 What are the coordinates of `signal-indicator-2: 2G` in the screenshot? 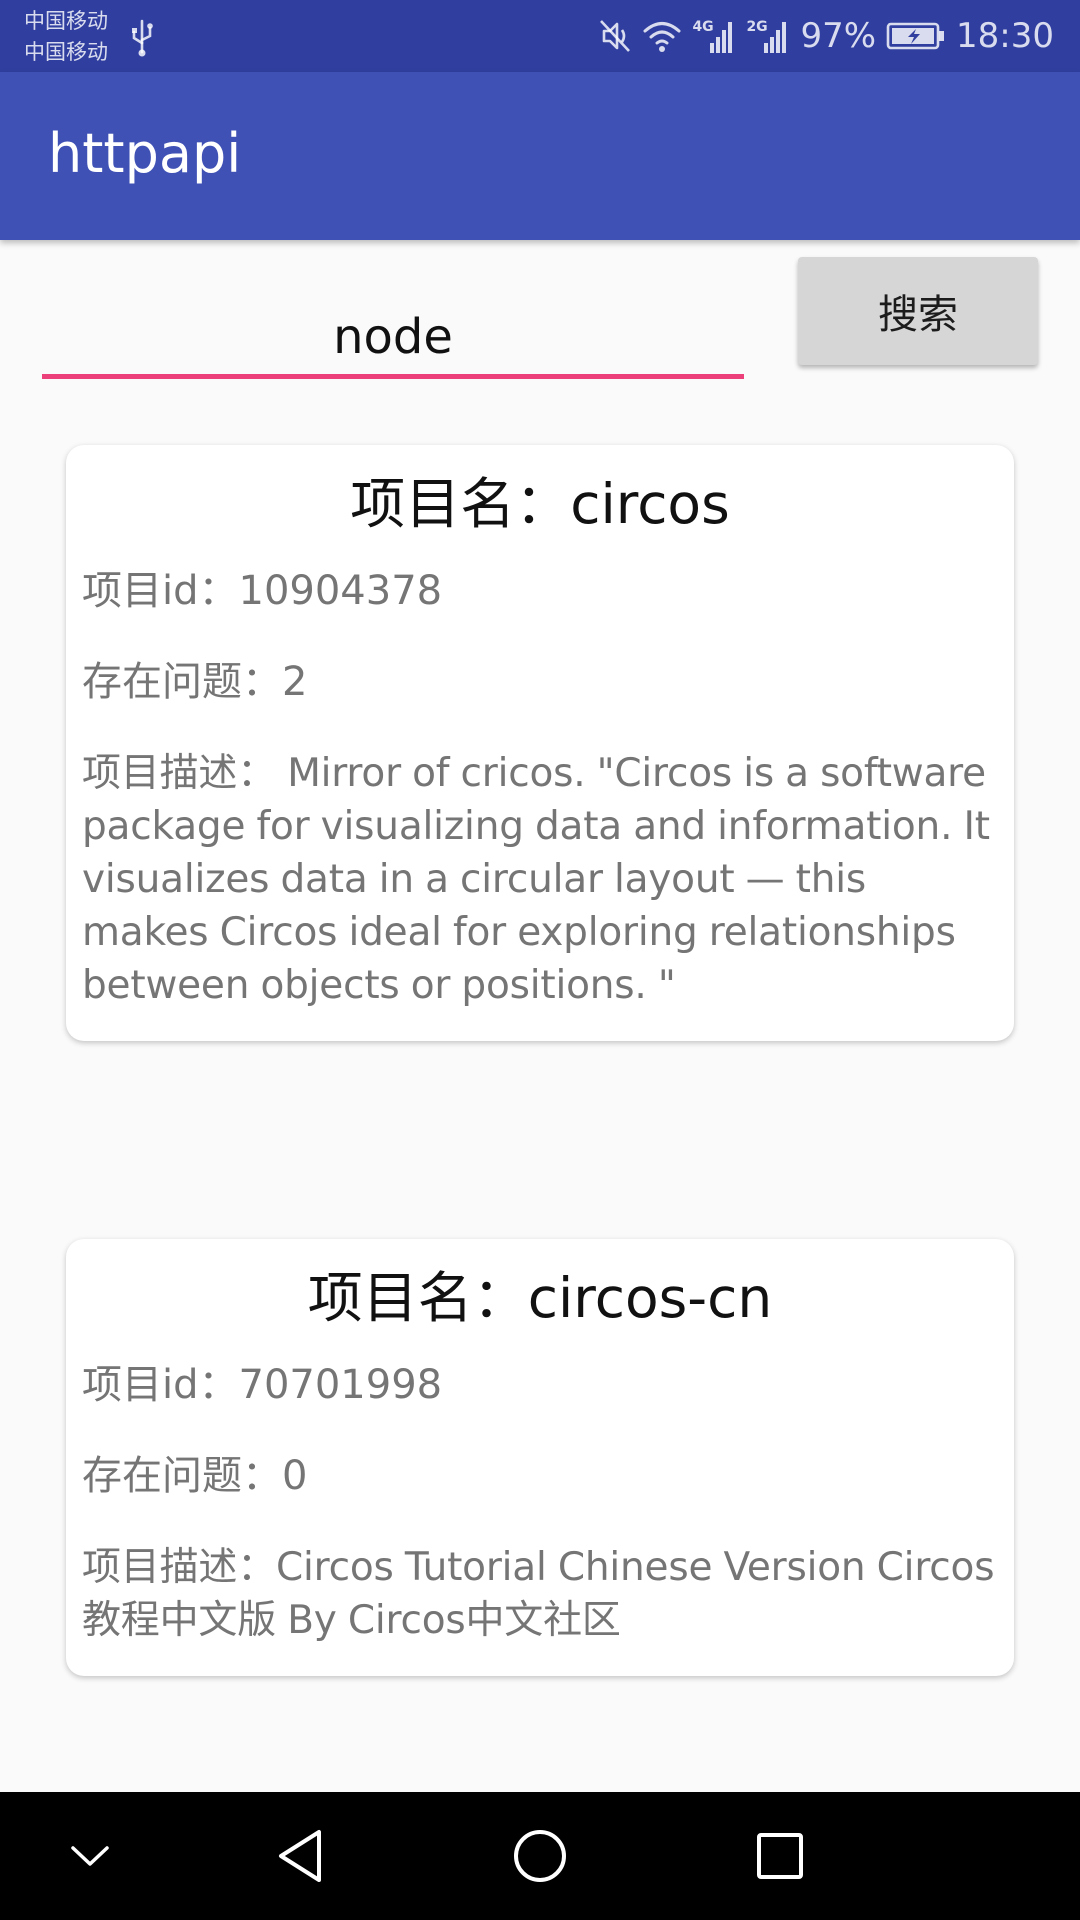 It's located at (768, 36).